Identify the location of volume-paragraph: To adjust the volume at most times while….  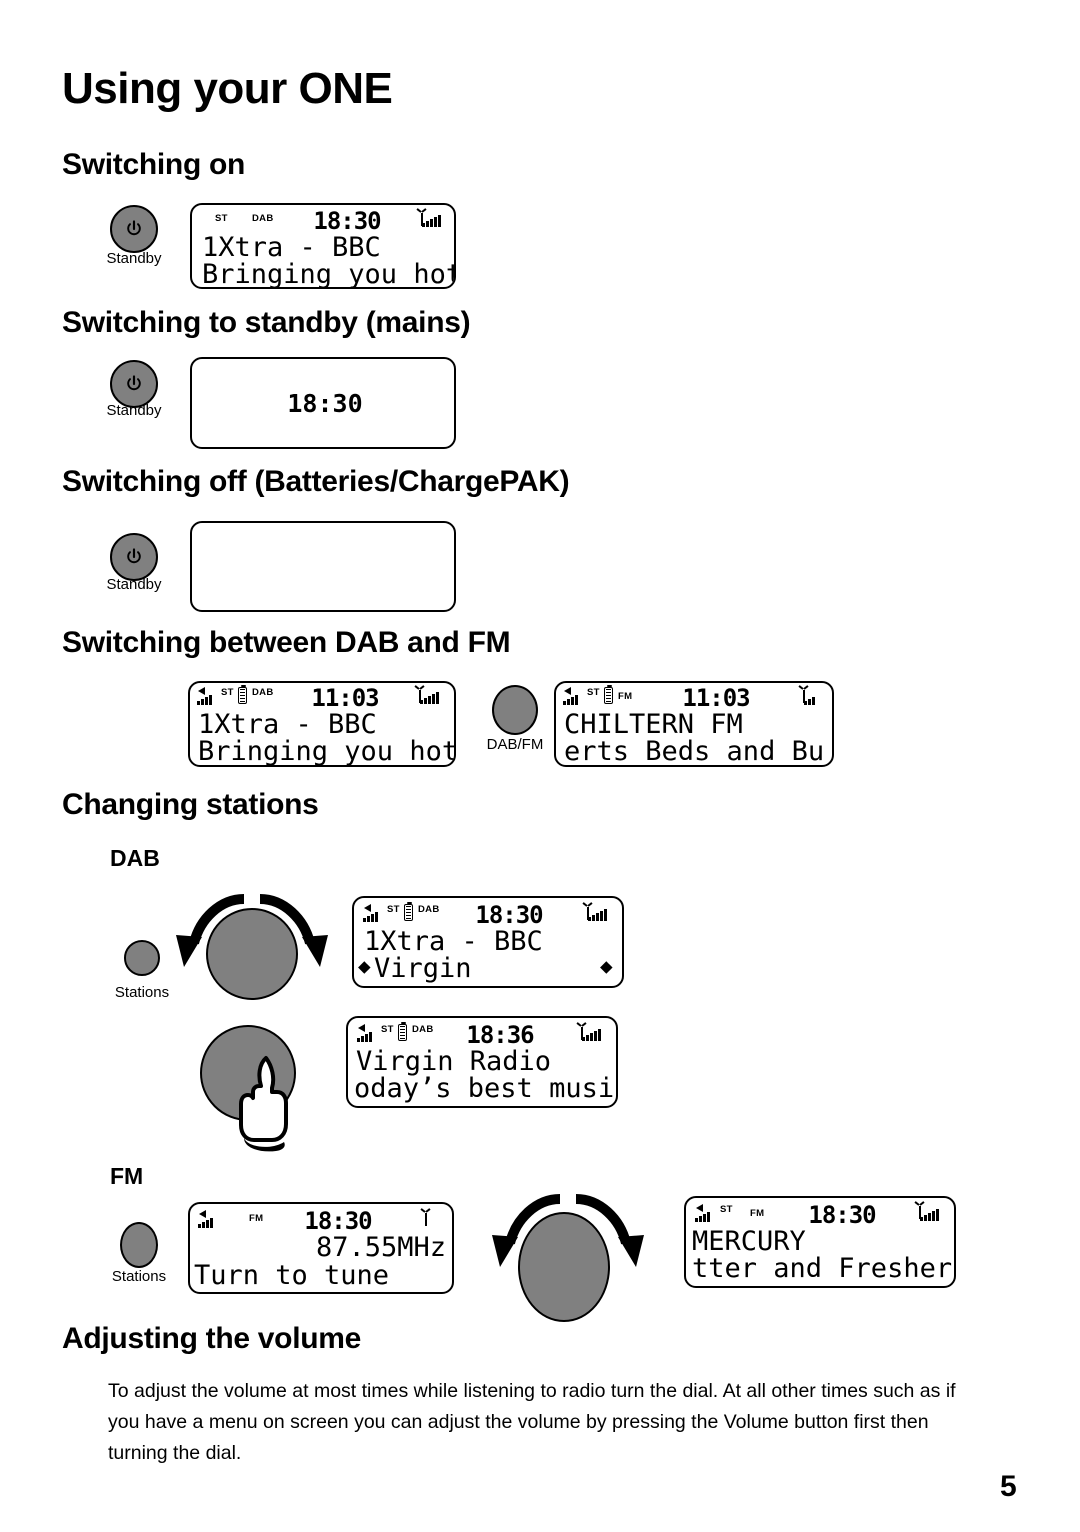
(532, 1422).